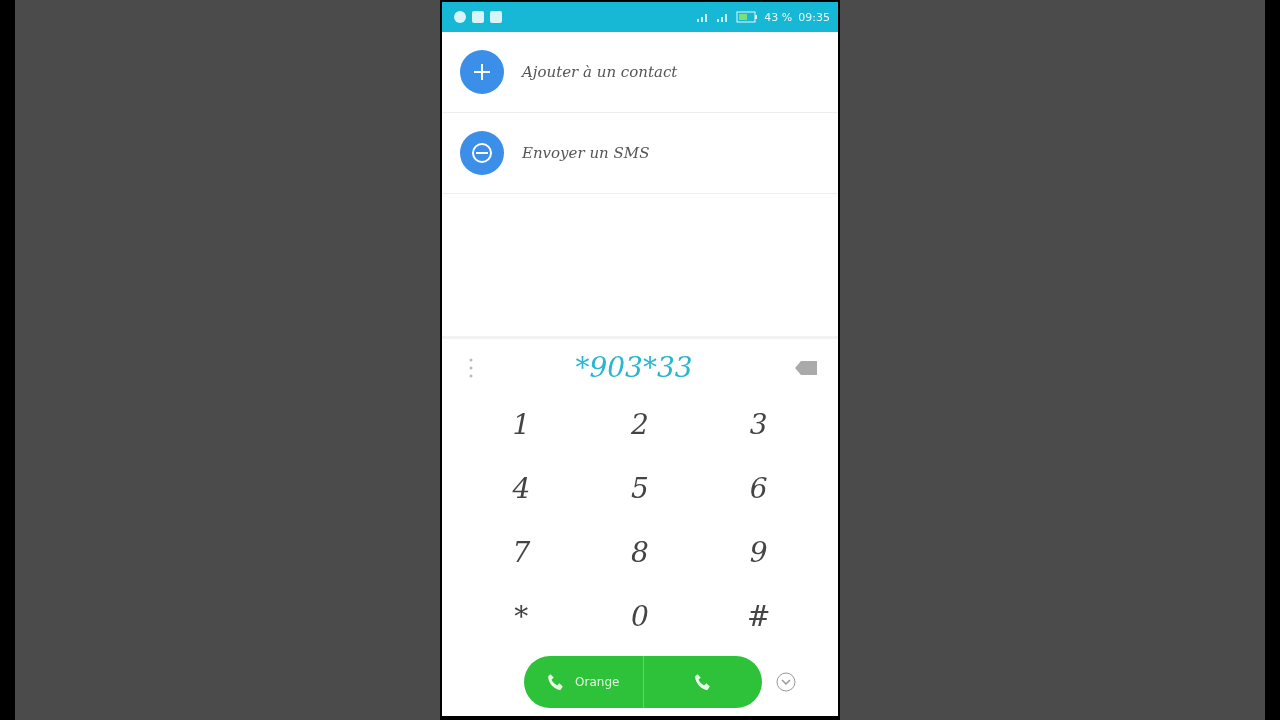 Image resolution: width=1280 pixels, height=720 pixels. Describe the element at coordinates (521, 552) in the screenshot. I see `dial-key: 7` at that location.